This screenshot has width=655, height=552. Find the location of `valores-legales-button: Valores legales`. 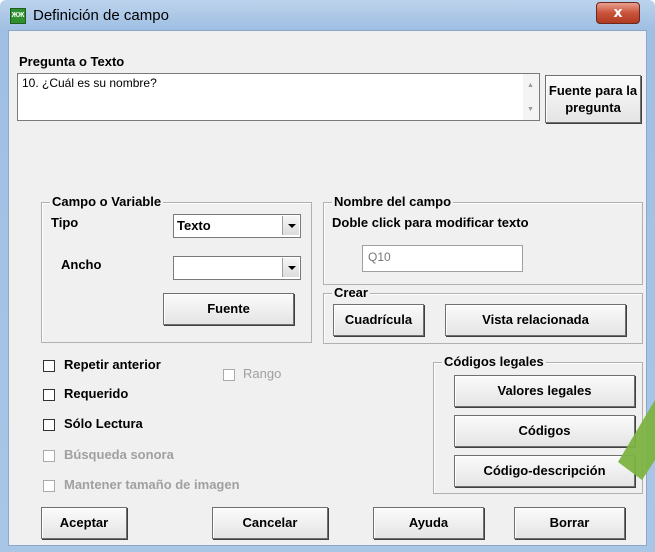

valores-legales-button: Valores legales is located at coordinates (544, 391).